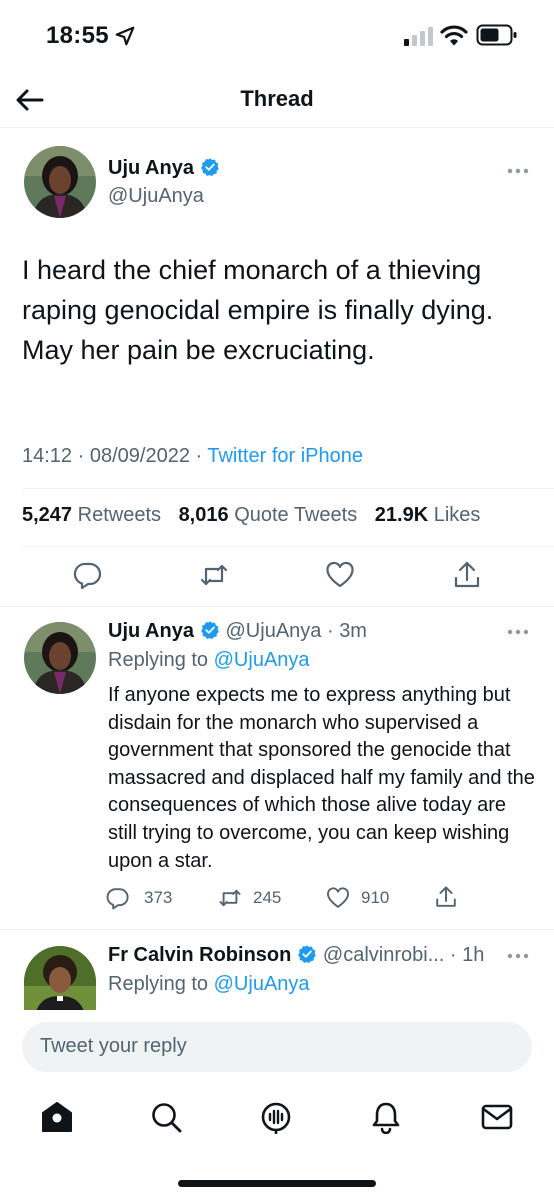  Describe the element at coordinates (277, 1047) in the screenshot. I see `reply-input: Tweet your reply` at that location.